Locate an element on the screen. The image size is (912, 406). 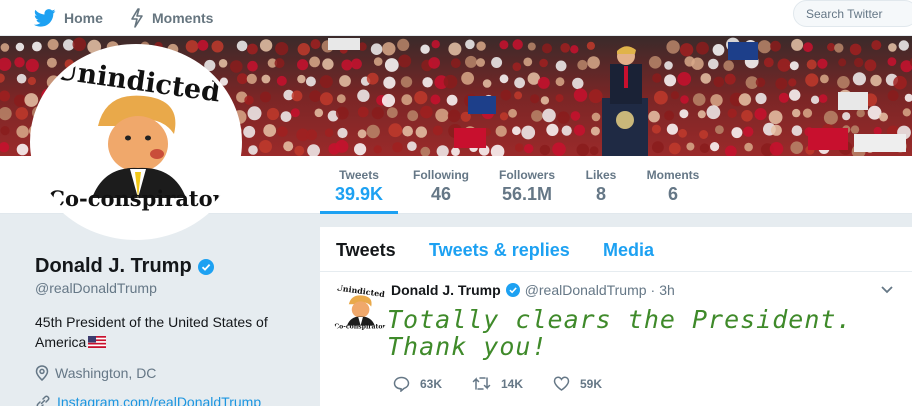
timeline-tabs: Tweets Tweets & replies Media is located at coordinates (616, 249).